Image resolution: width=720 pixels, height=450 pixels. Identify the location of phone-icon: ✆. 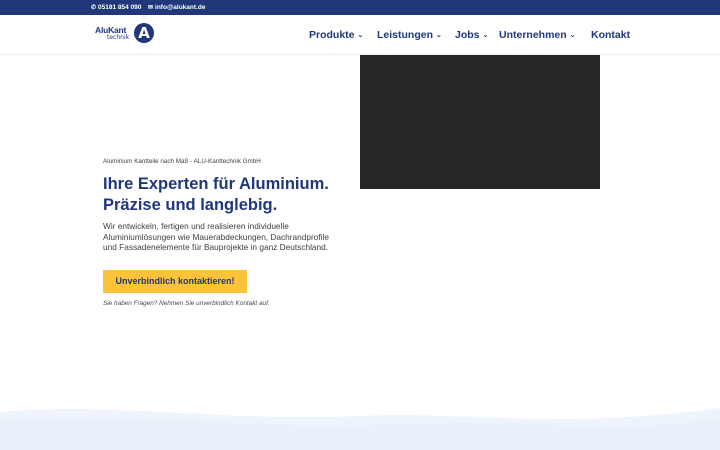
(94, 7).